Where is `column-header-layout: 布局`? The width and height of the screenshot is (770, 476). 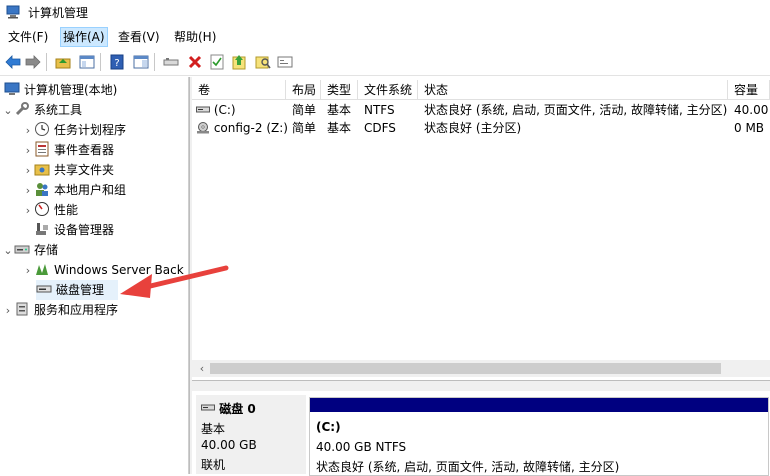
column-header-layout: 布局 is located at coordinates (303, 90).